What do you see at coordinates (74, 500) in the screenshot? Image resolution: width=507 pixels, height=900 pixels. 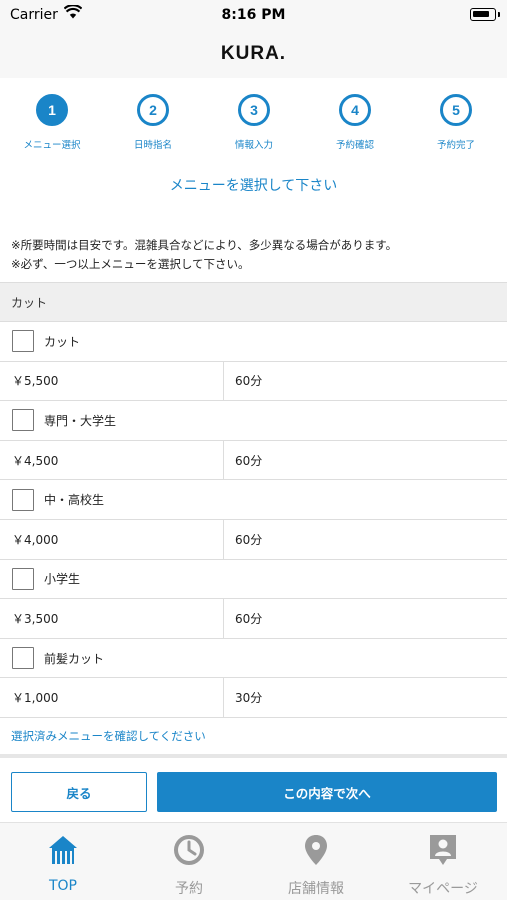 I see `menu-item-name: 中・高校生` at bounding box center [74, 500].